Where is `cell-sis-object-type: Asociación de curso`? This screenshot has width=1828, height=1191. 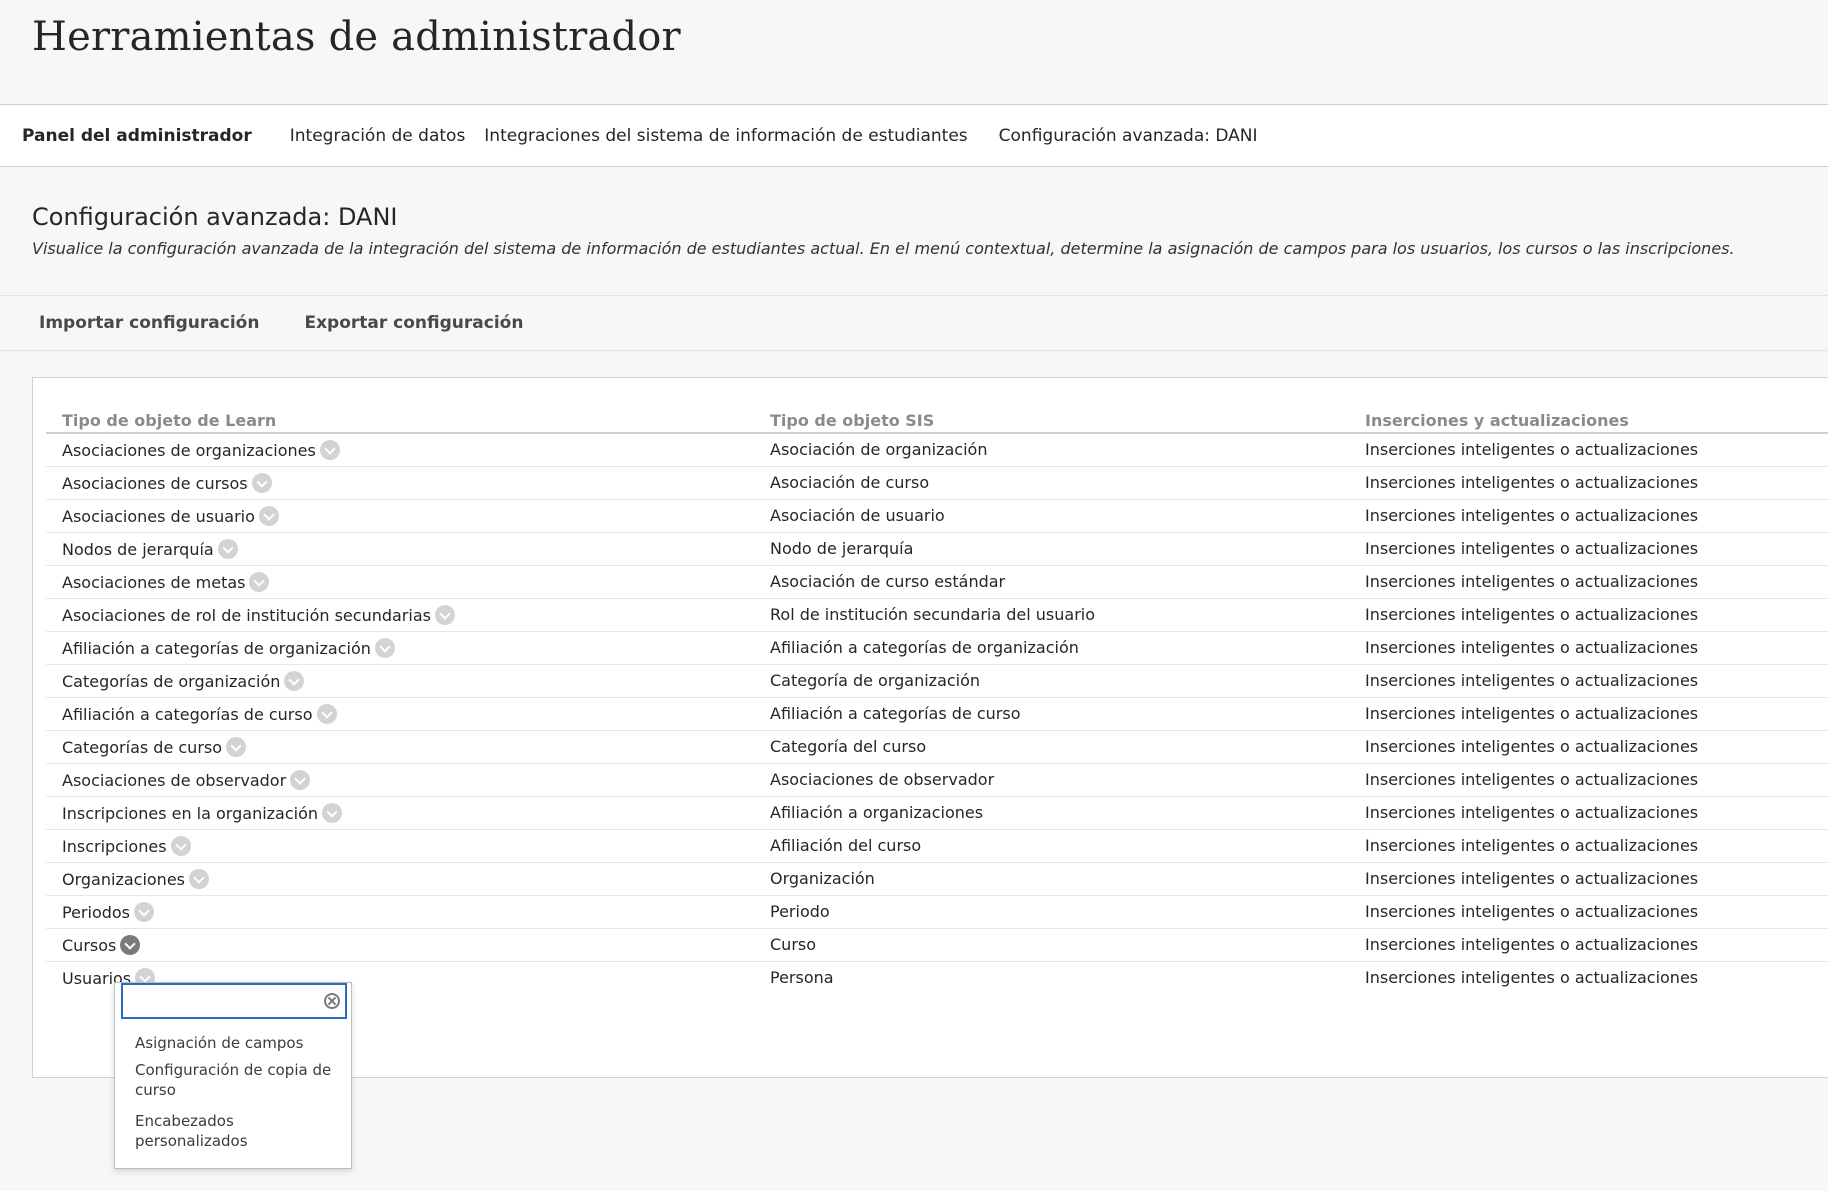
cell-sis-object-type: Asociación de curso is located at coordinates (1051, 483).